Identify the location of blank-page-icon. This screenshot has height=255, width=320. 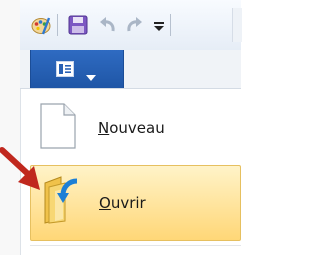
(65, 129).